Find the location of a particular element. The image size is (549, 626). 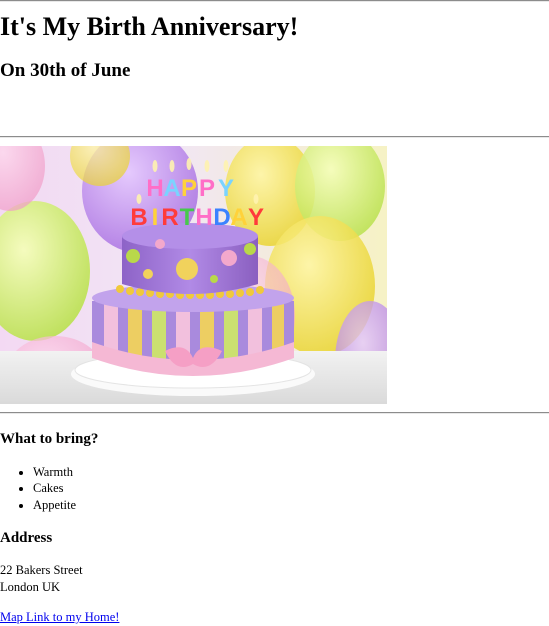

mid-rule is located at coordinates (274, 137).